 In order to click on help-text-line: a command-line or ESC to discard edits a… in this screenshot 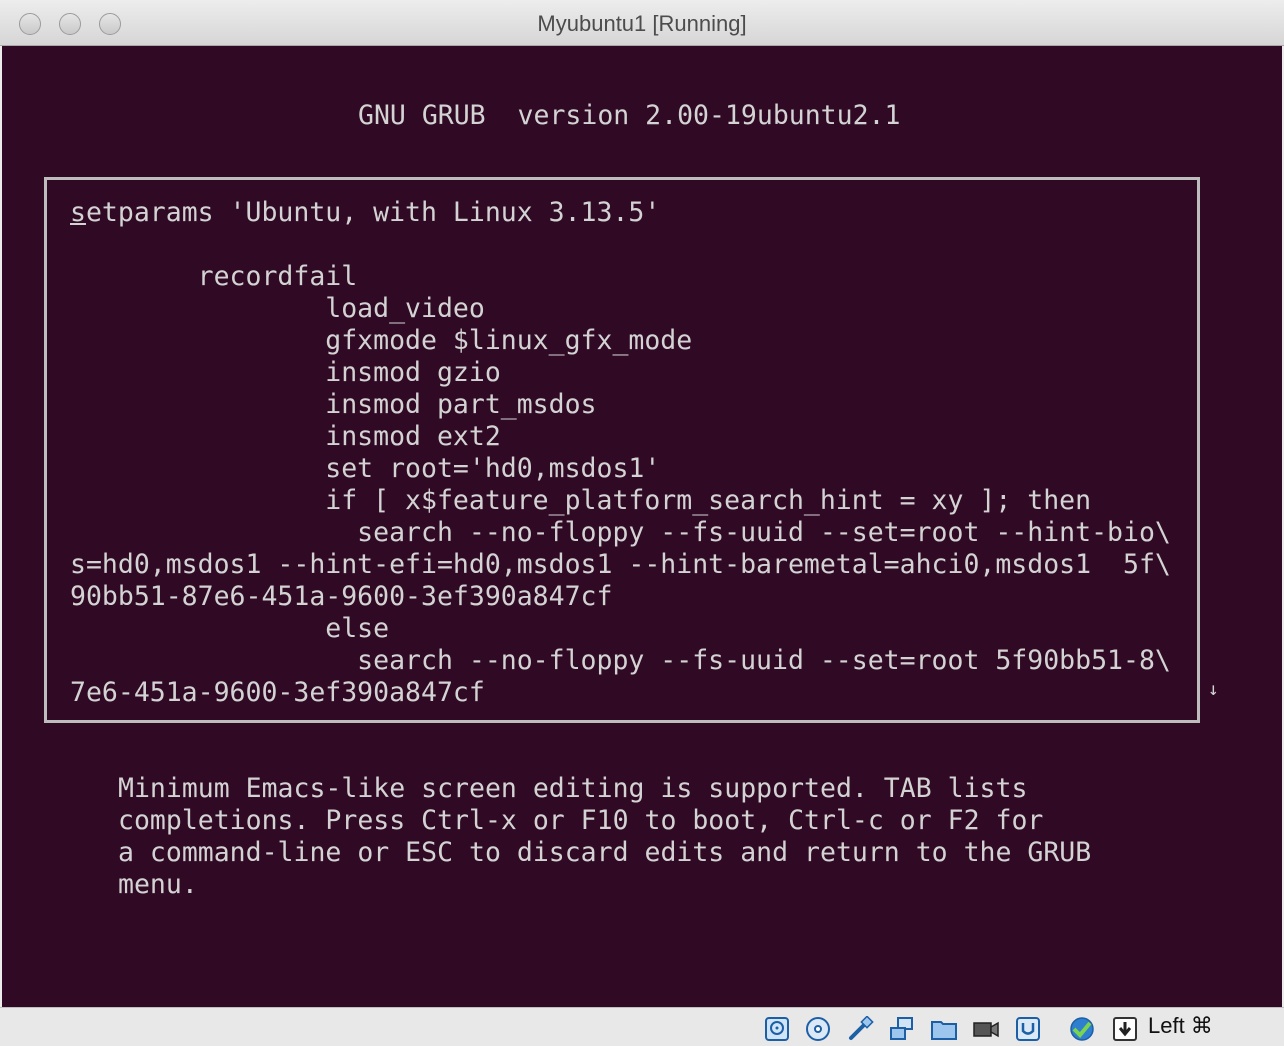, I will do `click(605, 852)`.